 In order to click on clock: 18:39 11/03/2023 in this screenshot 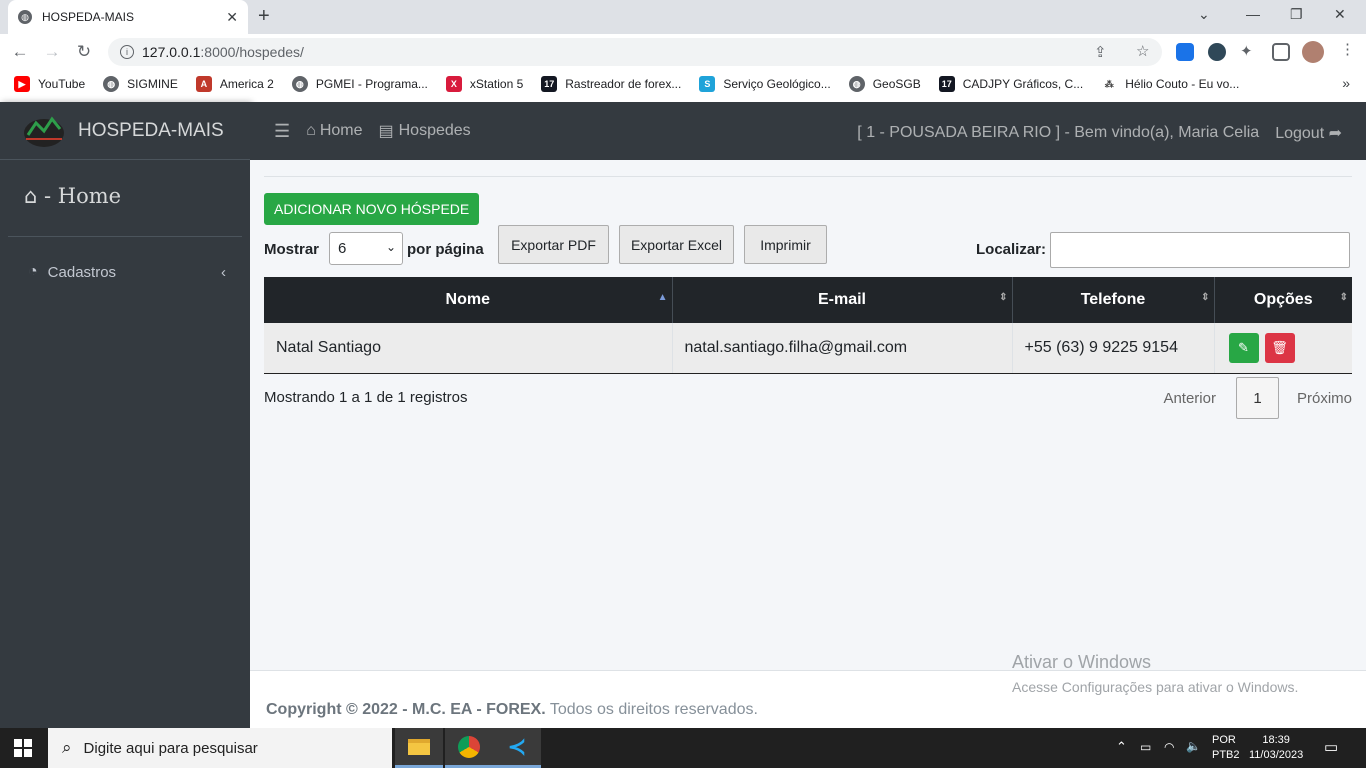, I will do `click(1276, 748)`.